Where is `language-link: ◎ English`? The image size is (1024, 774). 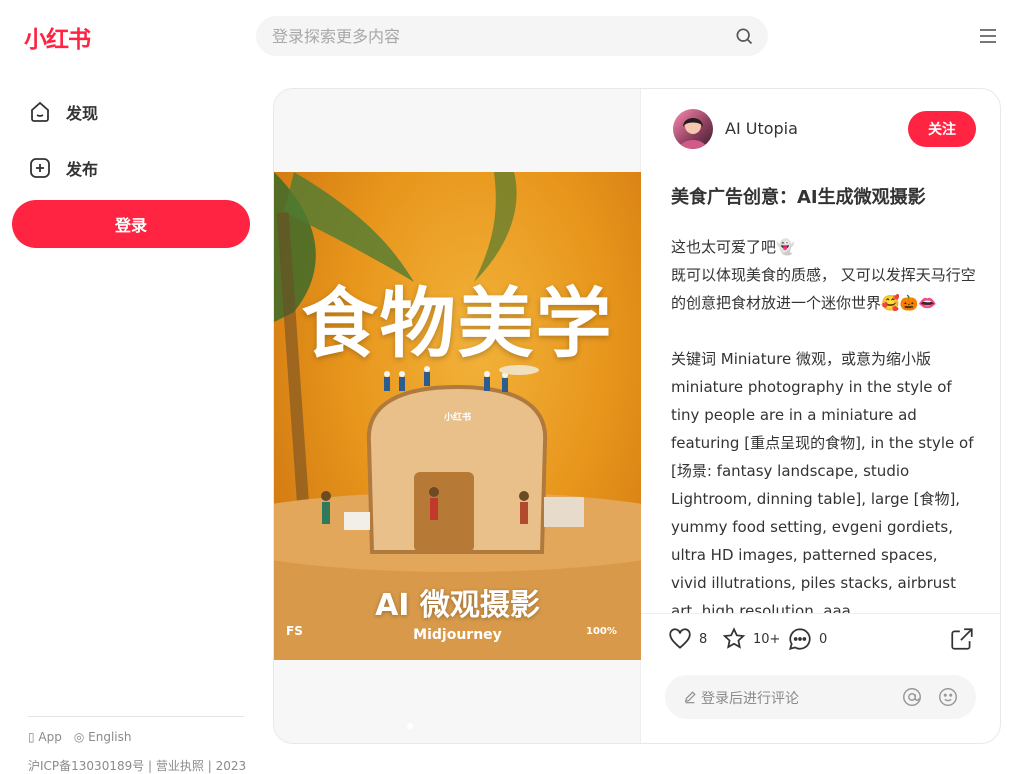 language-link: ◎ English is located at coordinates (103, 737).